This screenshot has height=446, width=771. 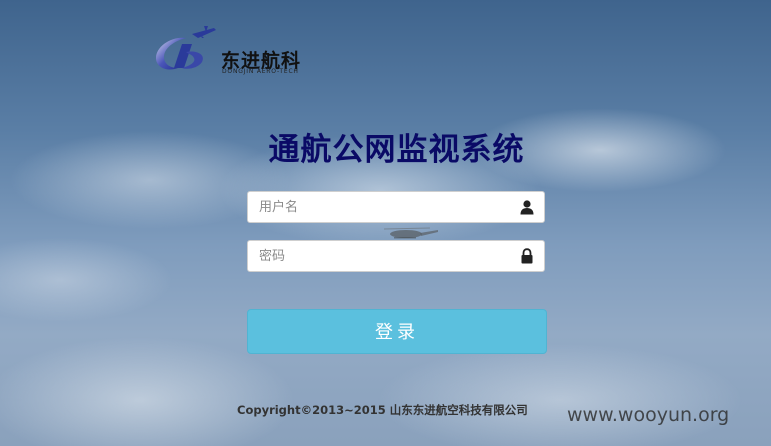 I want to click on lock-icon, so click(x=527, y=256).